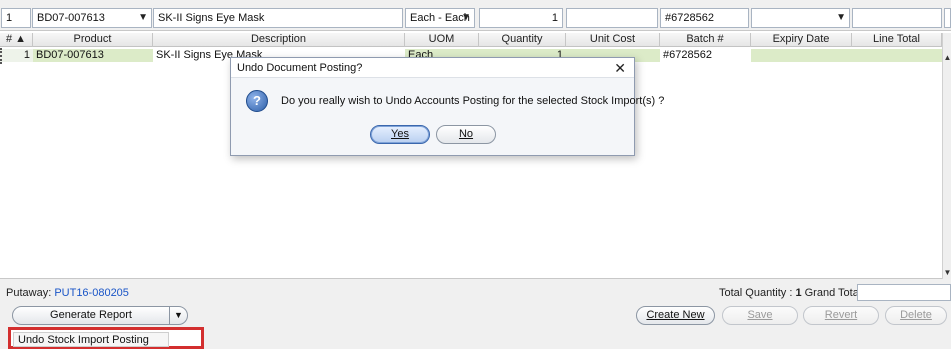 The height and width of the screenshot is (349, 951). I want to click on total-quantity-value: 1, so click(798, 293).